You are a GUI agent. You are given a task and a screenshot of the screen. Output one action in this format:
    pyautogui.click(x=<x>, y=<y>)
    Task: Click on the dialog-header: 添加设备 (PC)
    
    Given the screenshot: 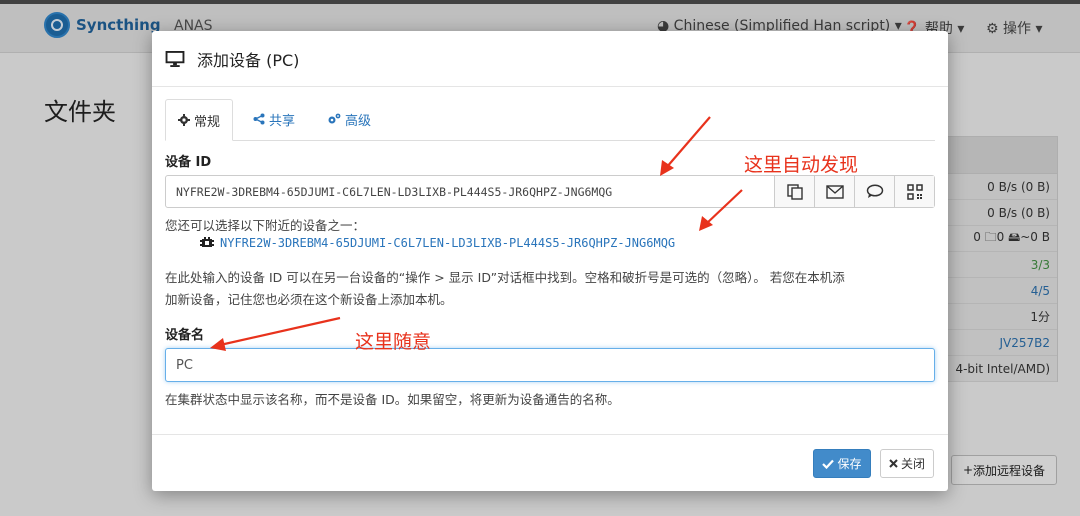 What is the action you would take?
    pyautogui.click(x=550, y=59)
    